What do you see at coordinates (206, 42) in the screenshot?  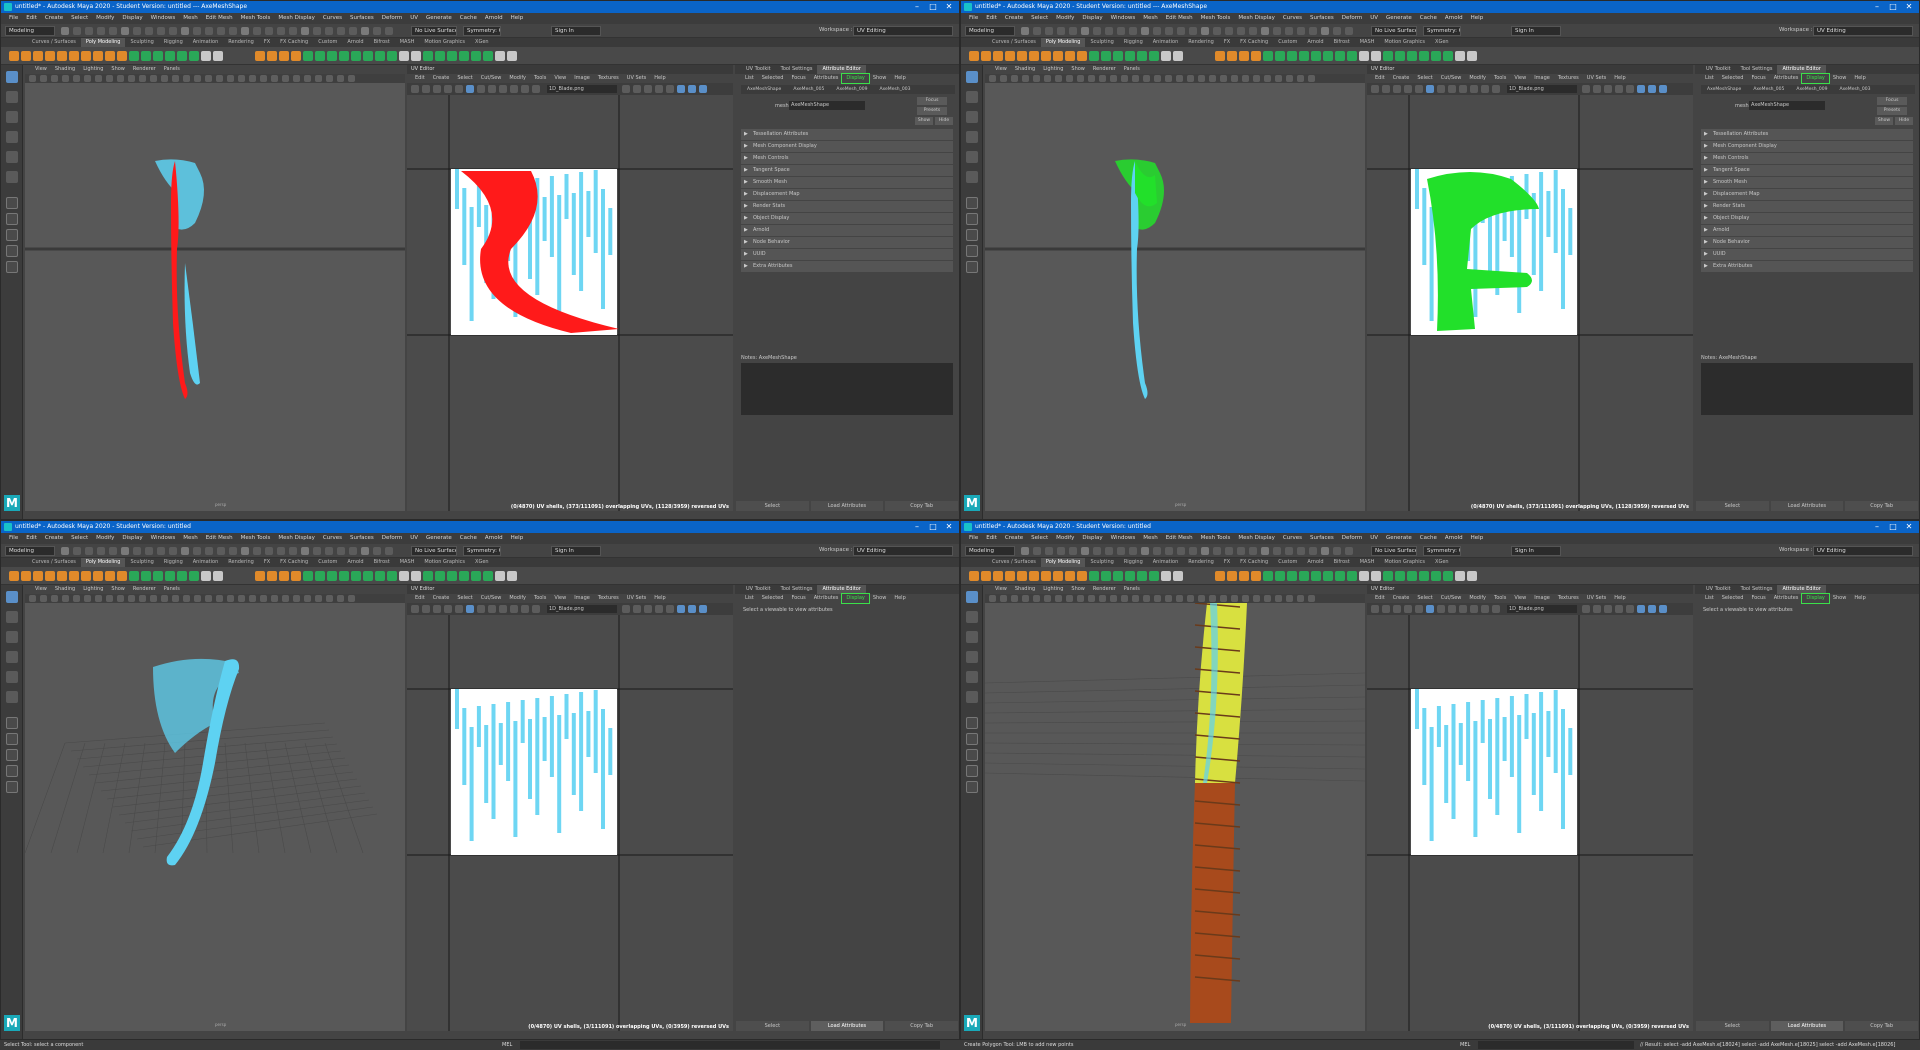 I see `shelf-tab: Animation` at bounding box center [206, 42].